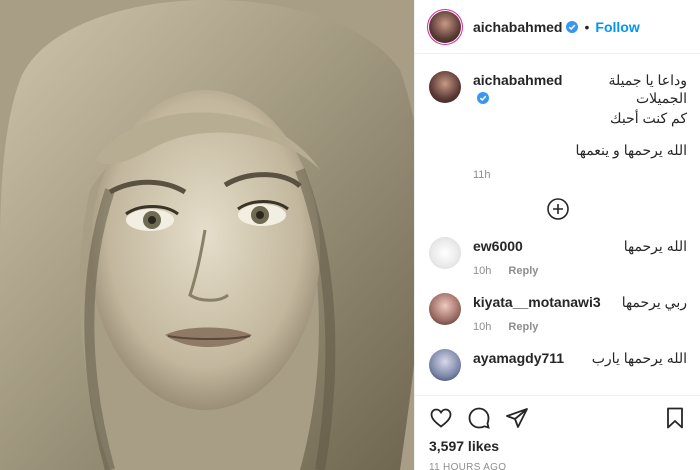 The height and width of the screenshot is (470, 700). What do you see at coordinates (655, 246) in the screenshot?
I see `comment-text: الله يرحمها` at bounding box center [655, 246].